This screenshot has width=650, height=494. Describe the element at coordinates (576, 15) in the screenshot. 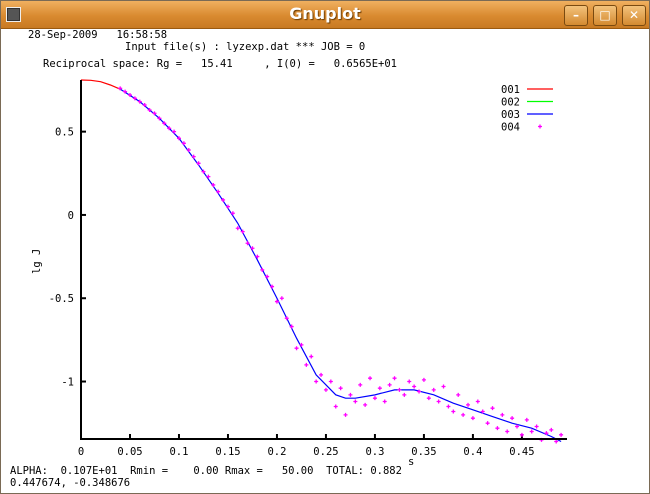

I see `minimize-button: –` at that location.